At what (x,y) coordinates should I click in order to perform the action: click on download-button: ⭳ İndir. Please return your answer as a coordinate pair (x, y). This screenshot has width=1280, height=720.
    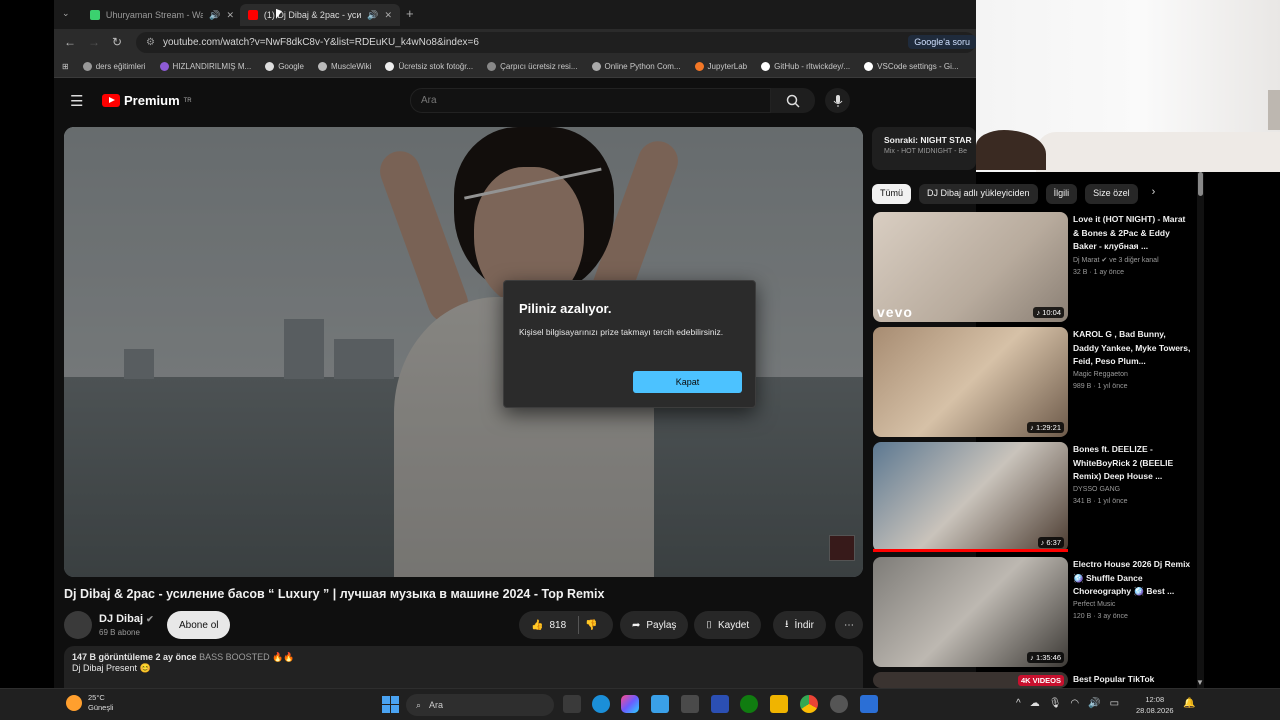
    Looking at the image, I should click on (799, 625).